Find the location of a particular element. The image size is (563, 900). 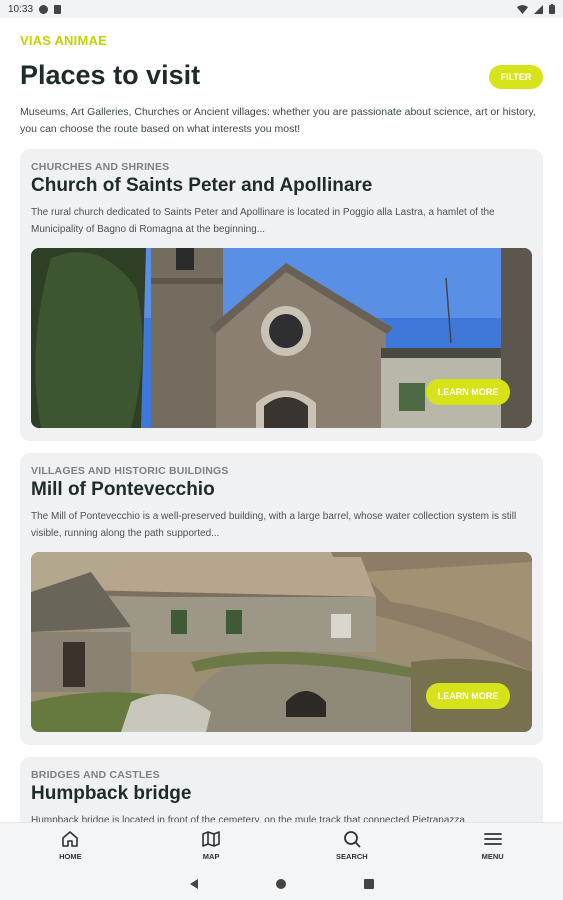

nav-menu: MENU is located at coordinates (492, 845).